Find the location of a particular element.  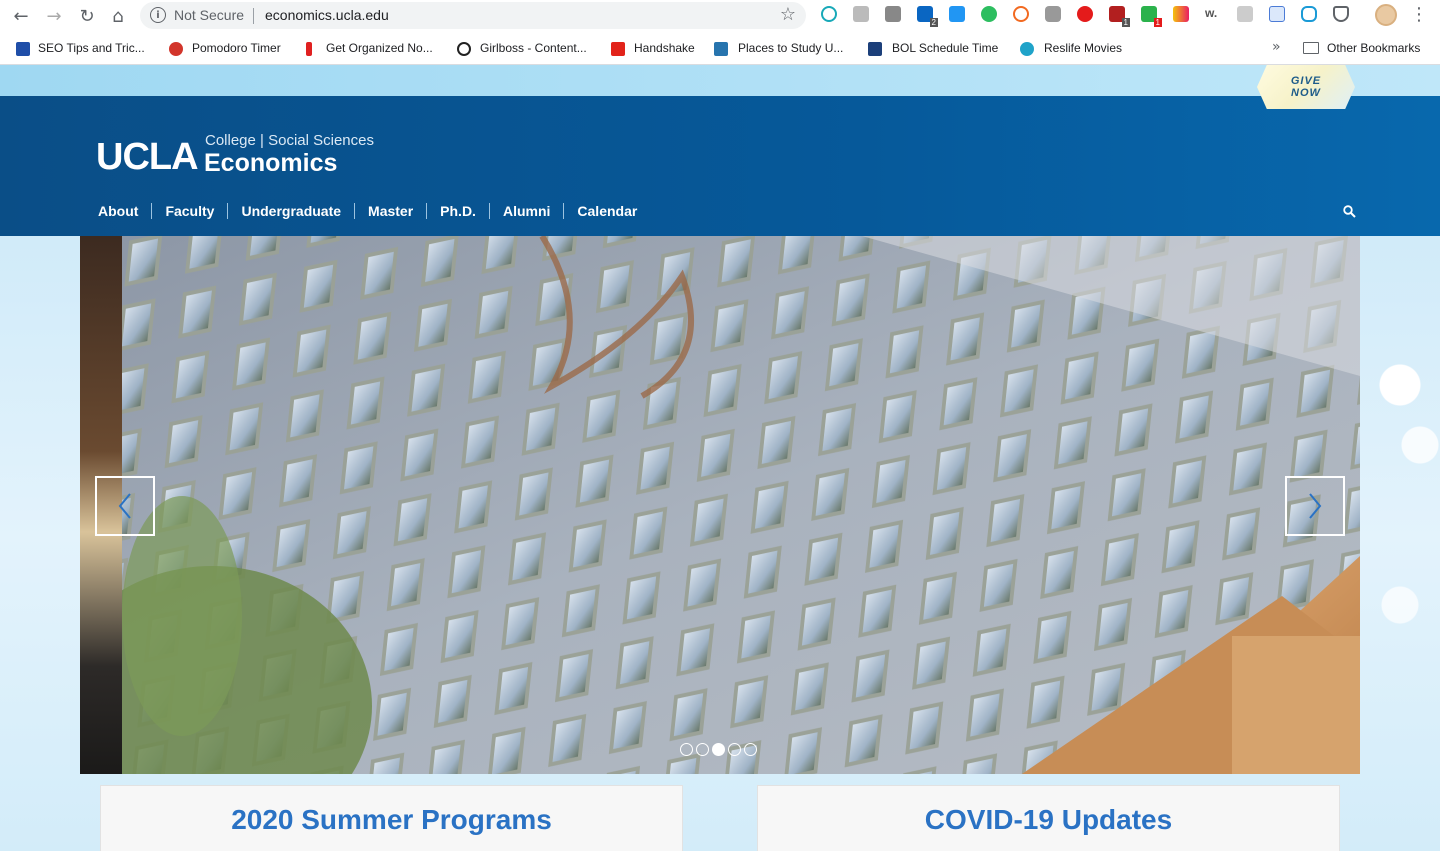

nav-faculty: Faculty is located at coordinates (189, 211).